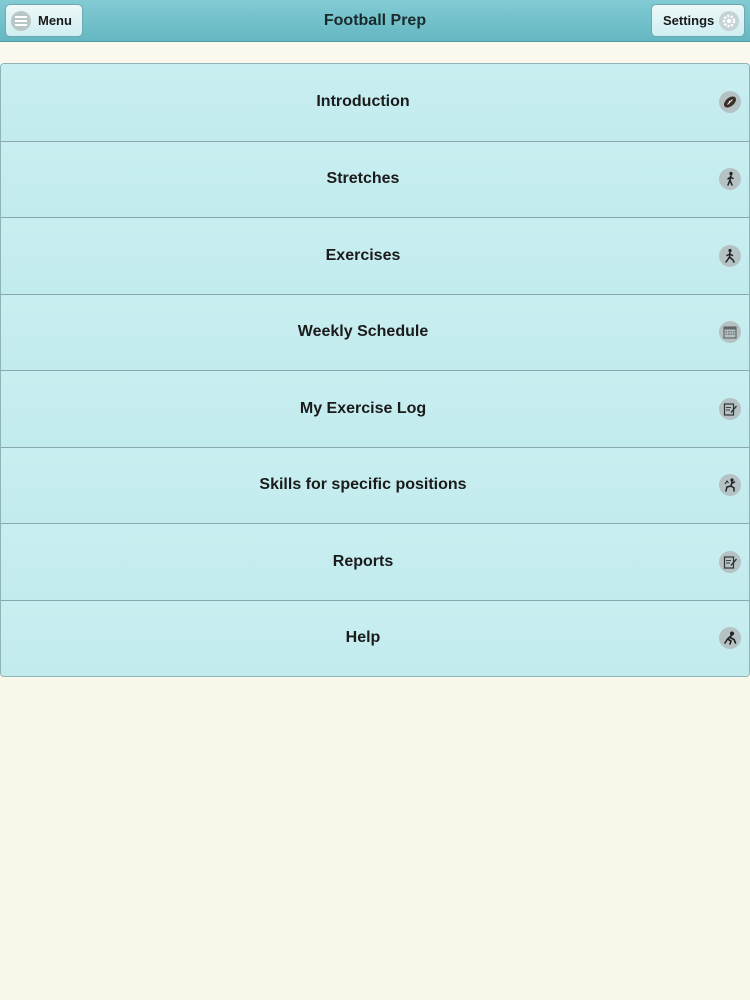 This screenshot has height=1000, width=750. What do you see at coordinates (730, 638) in the screenshot?
I see `help-player-icon` at bounding box center [730, 638].